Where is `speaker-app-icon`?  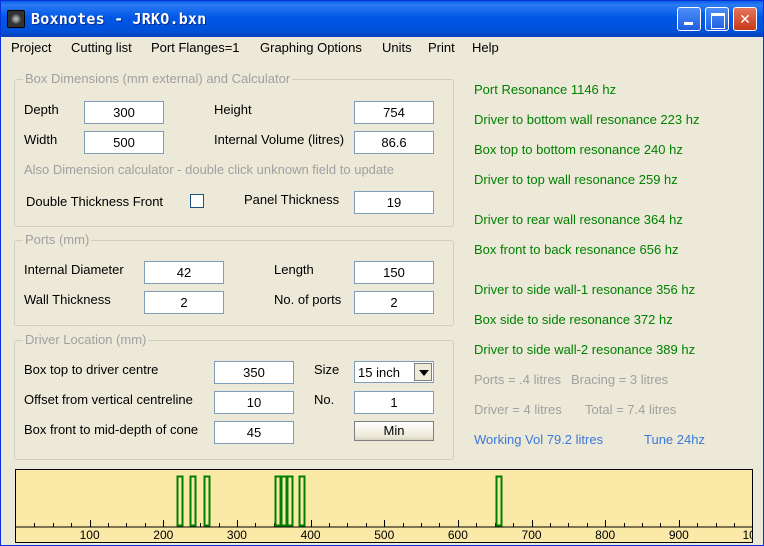
speaker-app-icon is located at coordinates (16, 19).